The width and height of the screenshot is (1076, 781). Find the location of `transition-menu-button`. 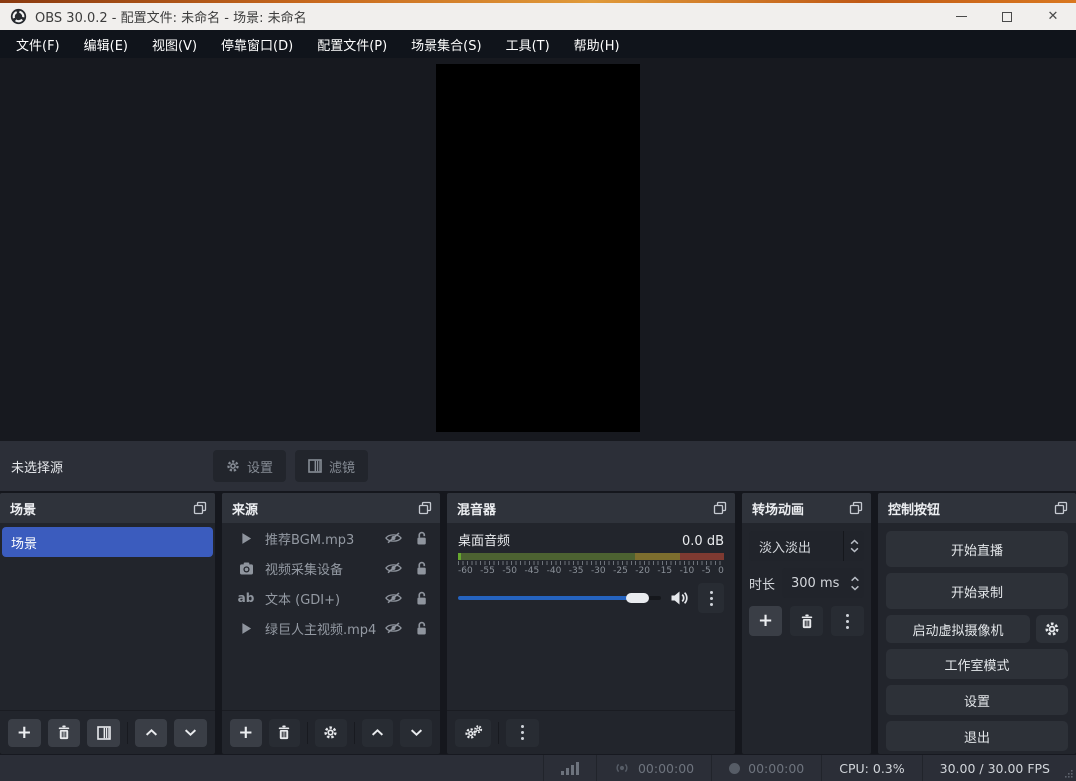

transition-menu-button is located at coordinates (847, 621).